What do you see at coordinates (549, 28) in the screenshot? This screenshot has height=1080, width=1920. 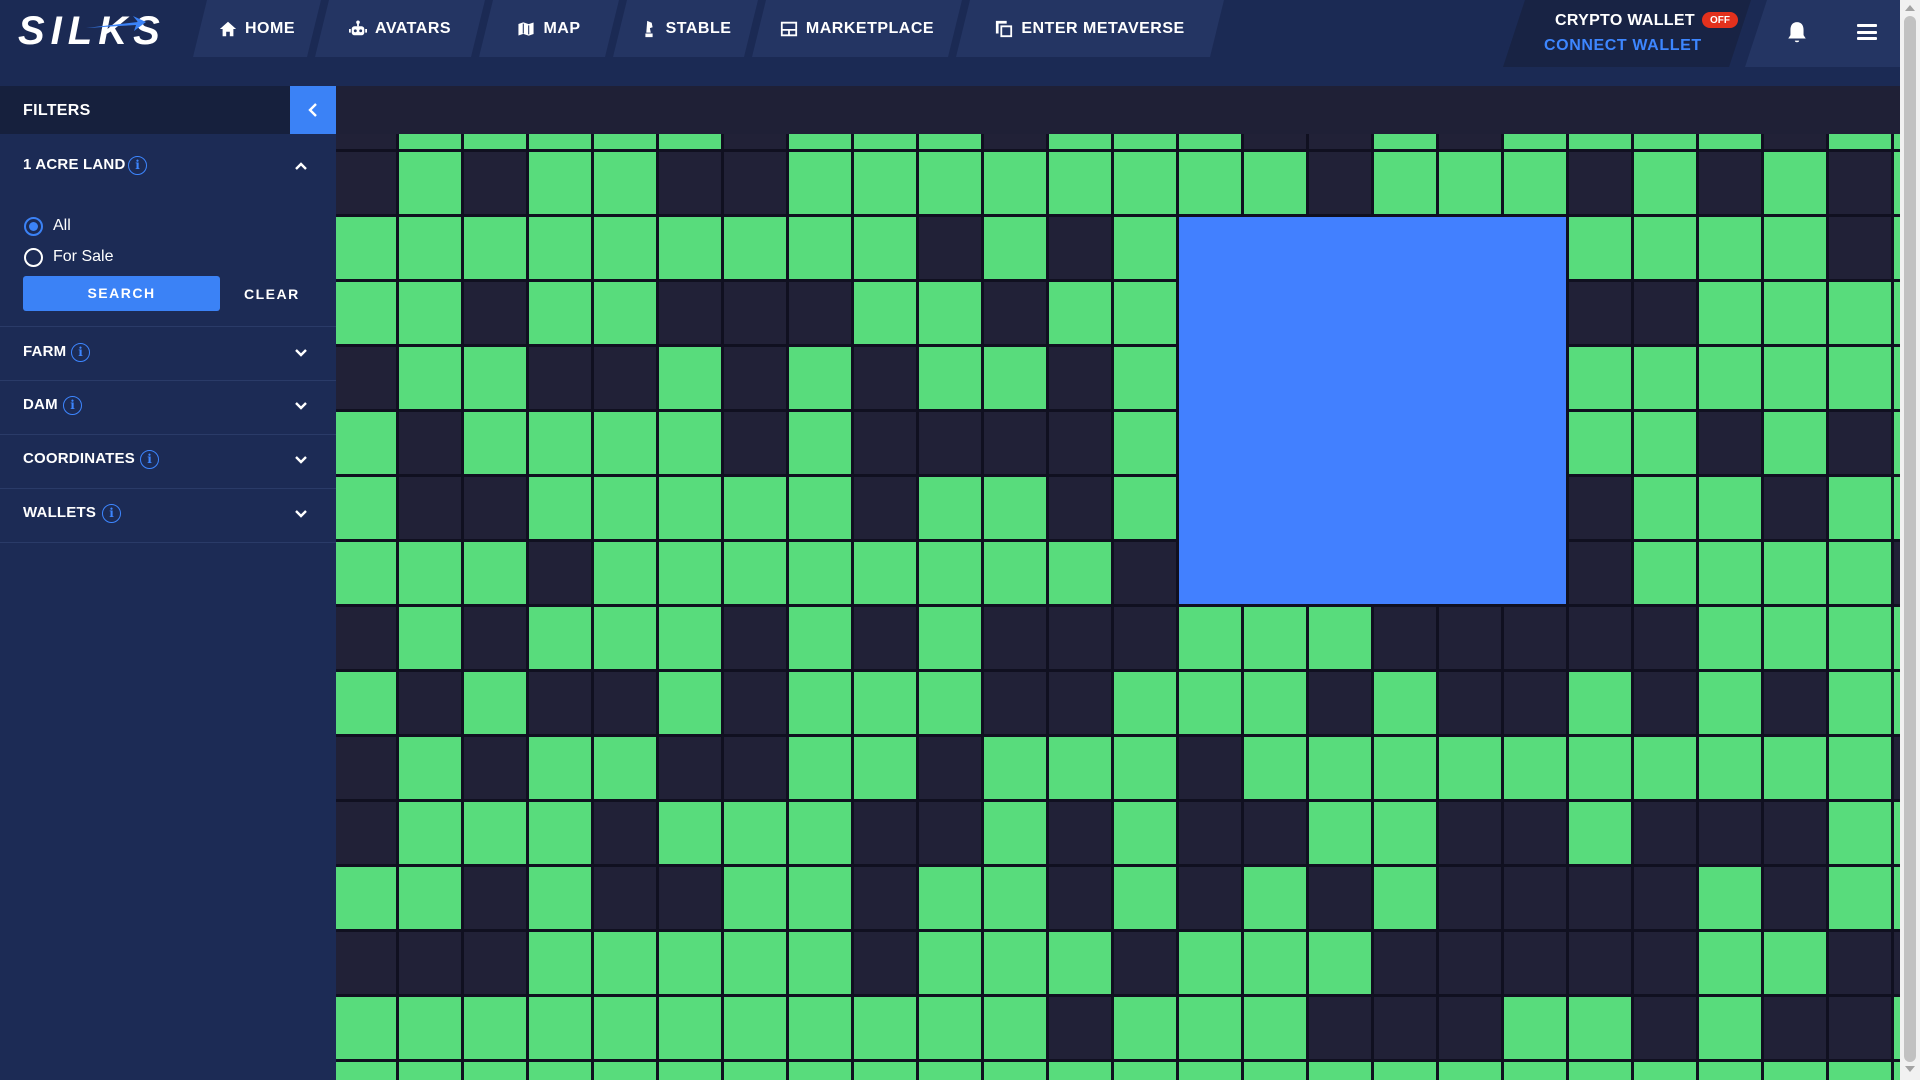 I see `nav-tab-map: MAP` at bounding box center [549, 28].